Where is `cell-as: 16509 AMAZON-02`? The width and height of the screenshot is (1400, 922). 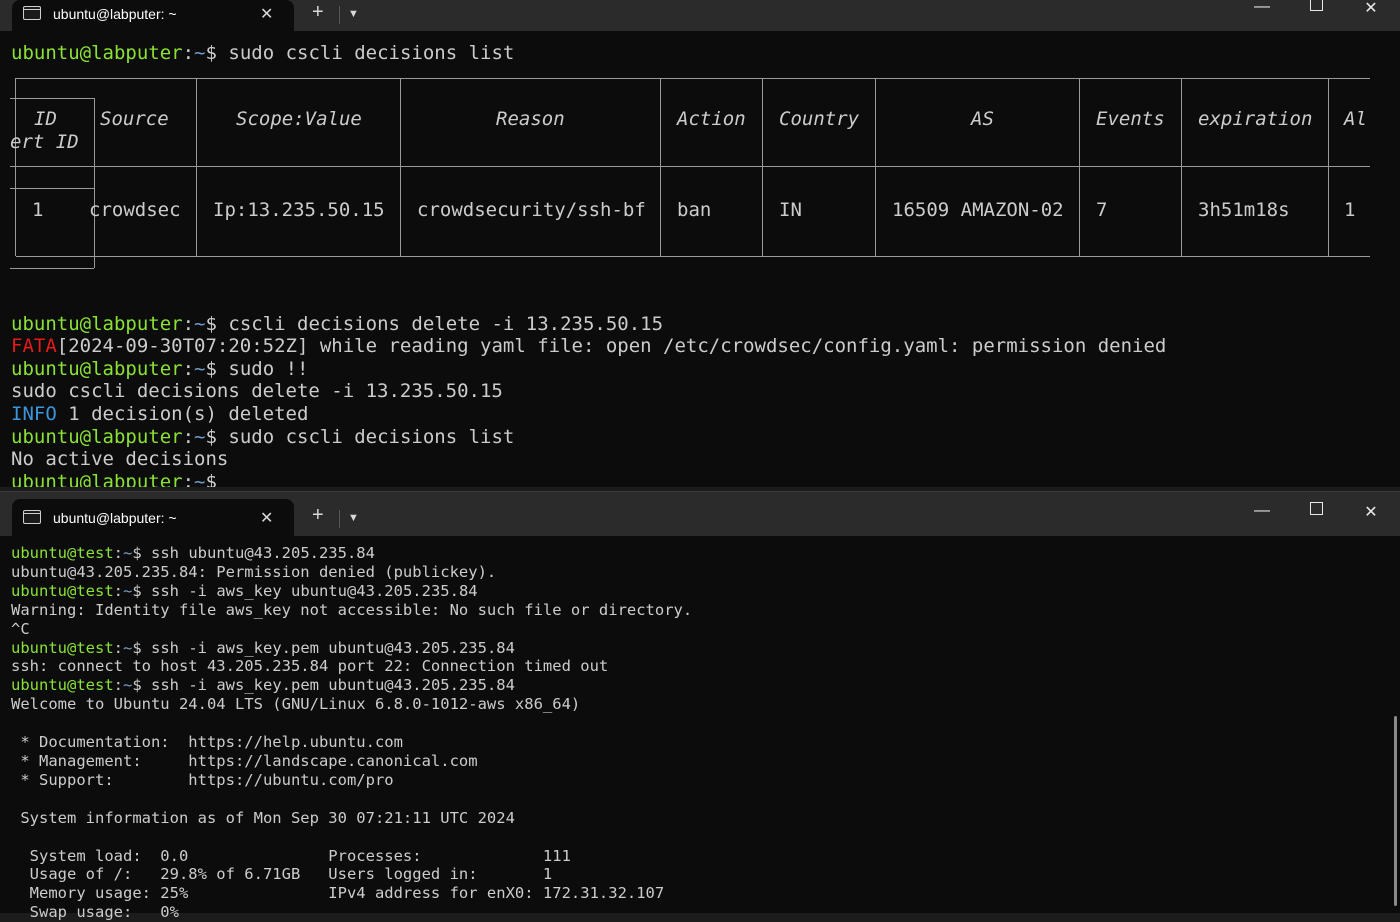
cell-as: 16509 AMAZON-02 is located at coordinates (978, 210).